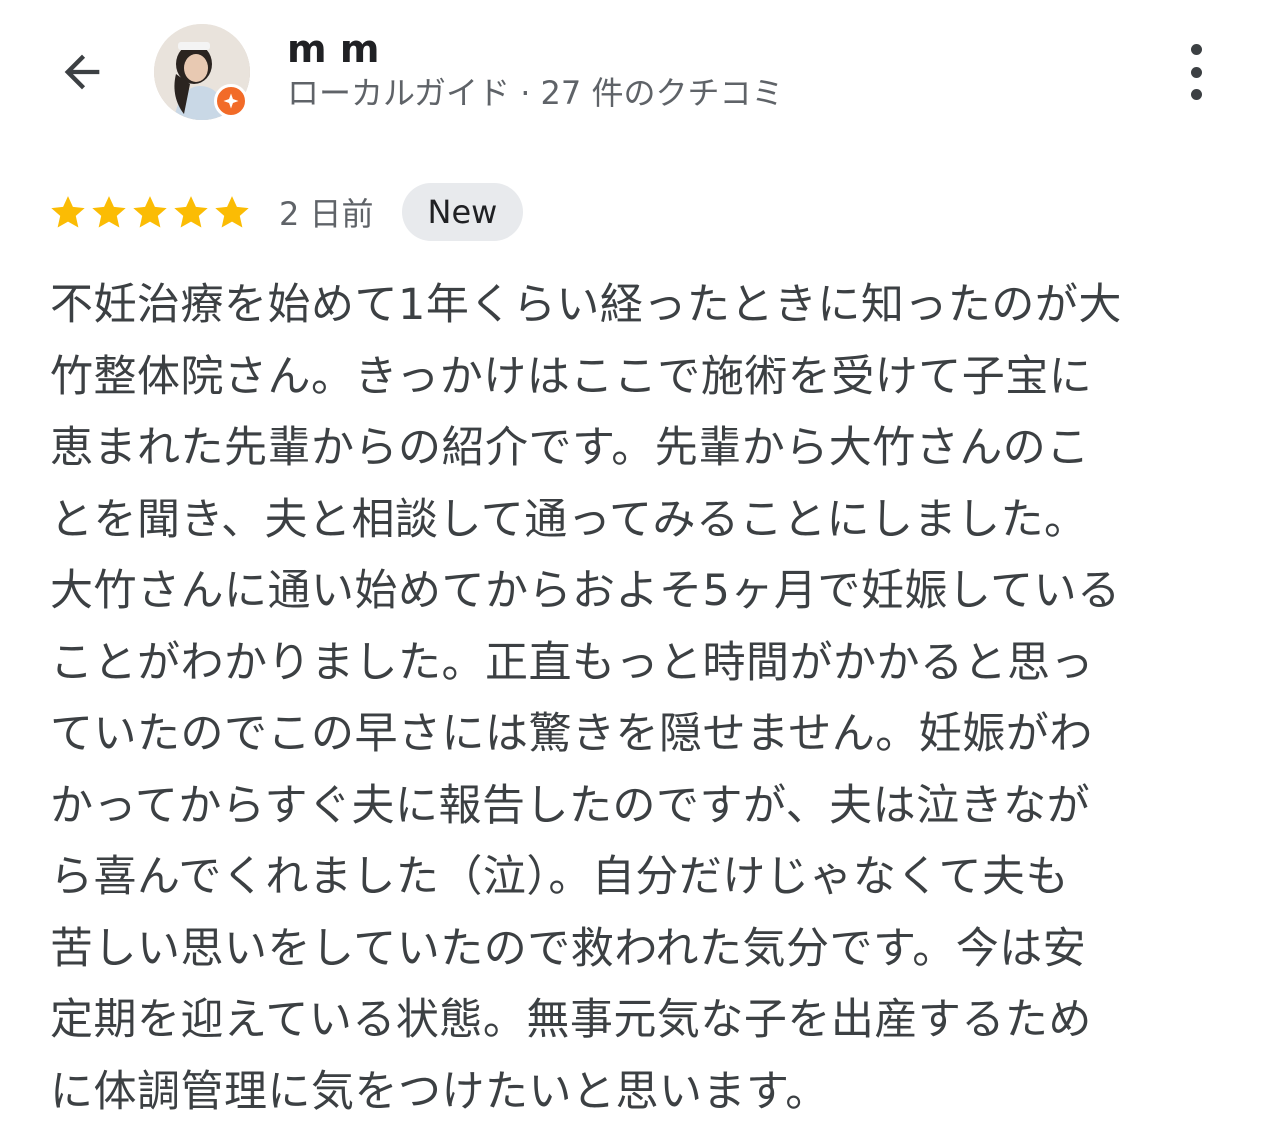 This screenshot has height=1130, width=1280. What do you see at coordinates (462, 212) in the screenshot?
I see `new-badge: New` at bounding box center [462, 212].